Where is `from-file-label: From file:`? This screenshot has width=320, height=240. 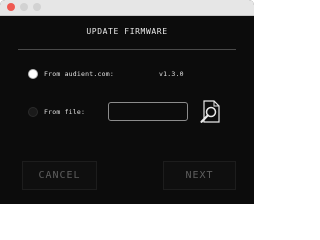
from-file-label: From file: is located at coordinates (65, 112).